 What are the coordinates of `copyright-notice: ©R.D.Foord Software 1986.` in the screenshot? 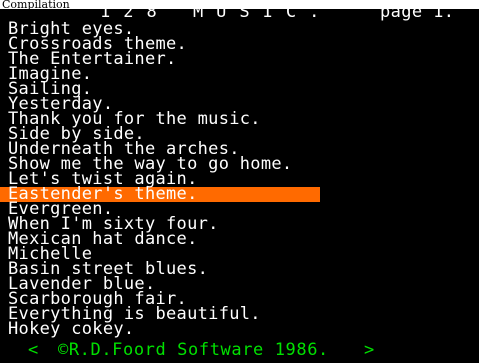 It's located at (193, 350).